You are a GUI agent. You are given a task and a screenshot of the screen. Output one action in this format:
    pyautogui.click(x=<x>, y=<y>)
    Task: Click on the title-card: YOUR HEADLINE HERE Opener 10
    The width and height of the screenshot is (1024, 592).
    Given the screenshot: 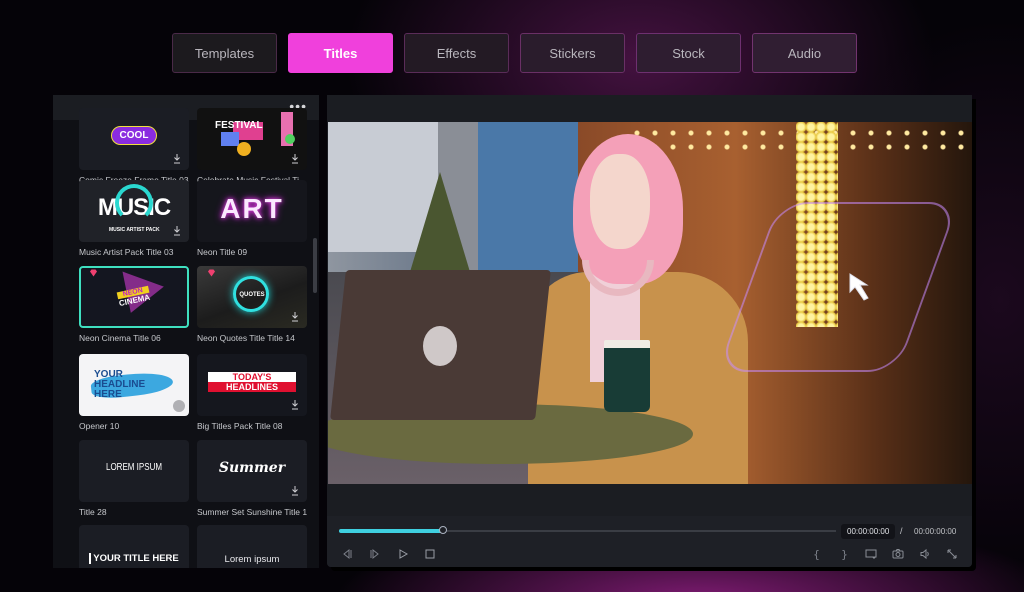 What is the action you would take?
    pyautogui.click(x=134, y=392)
    